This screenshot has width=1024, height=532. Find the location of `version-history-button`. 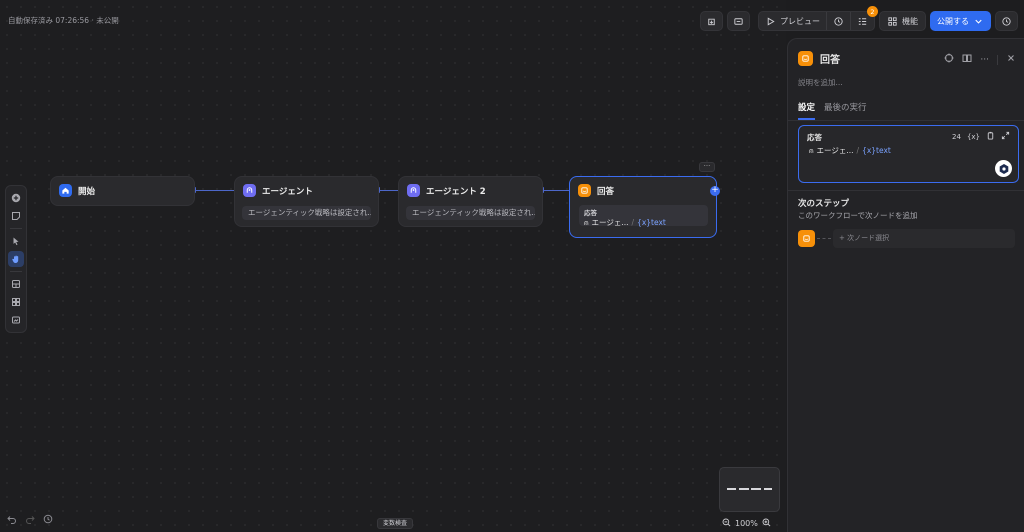

version-history-button is located at coordinates (1006, 21).